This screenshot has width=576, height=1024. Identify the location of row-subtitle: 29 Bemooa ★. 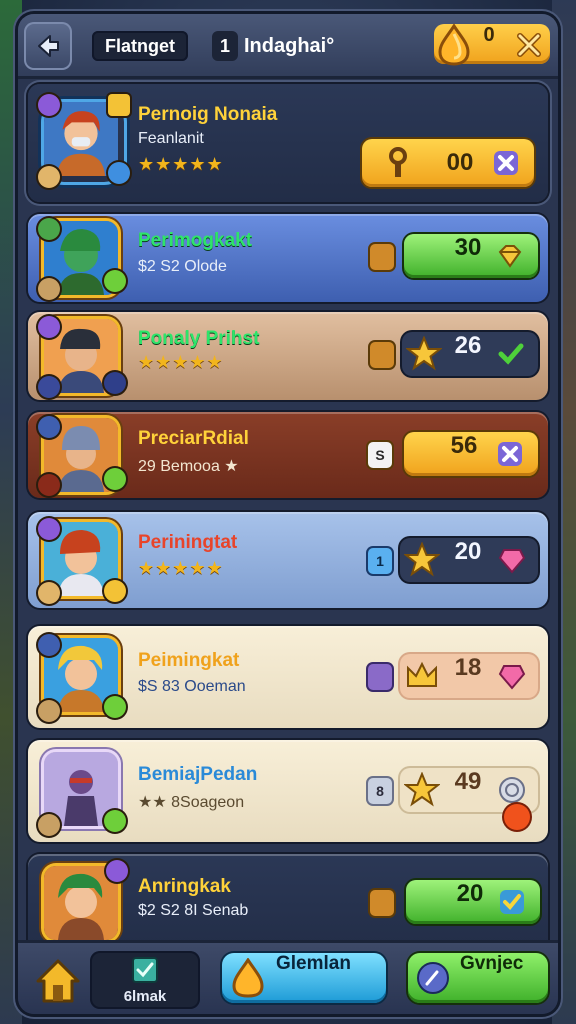
(188, 466).